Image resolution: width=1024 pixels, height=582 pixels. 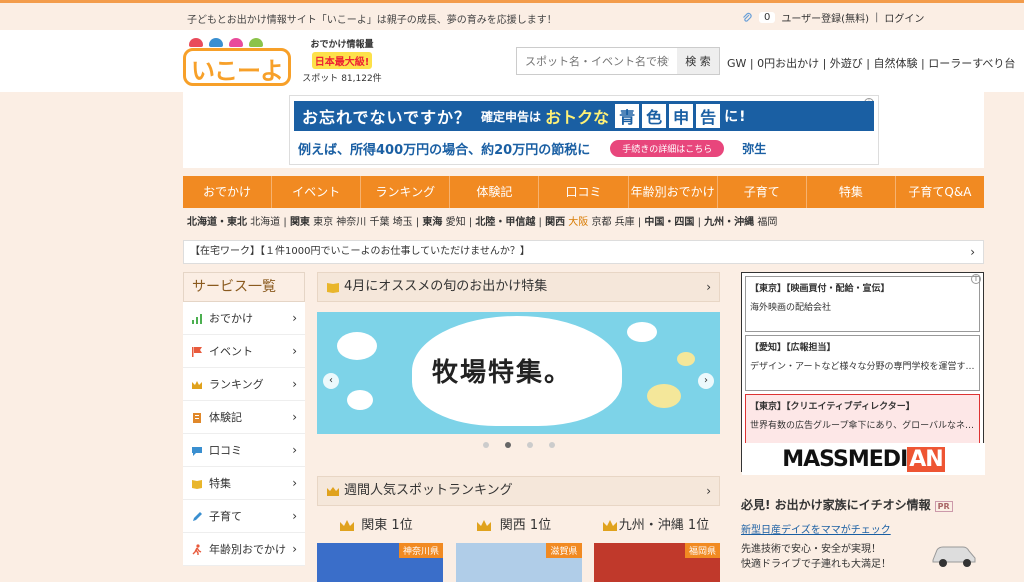 I want to click on nav-age: 年齢別おでかけ, so click(x=673, y=192).